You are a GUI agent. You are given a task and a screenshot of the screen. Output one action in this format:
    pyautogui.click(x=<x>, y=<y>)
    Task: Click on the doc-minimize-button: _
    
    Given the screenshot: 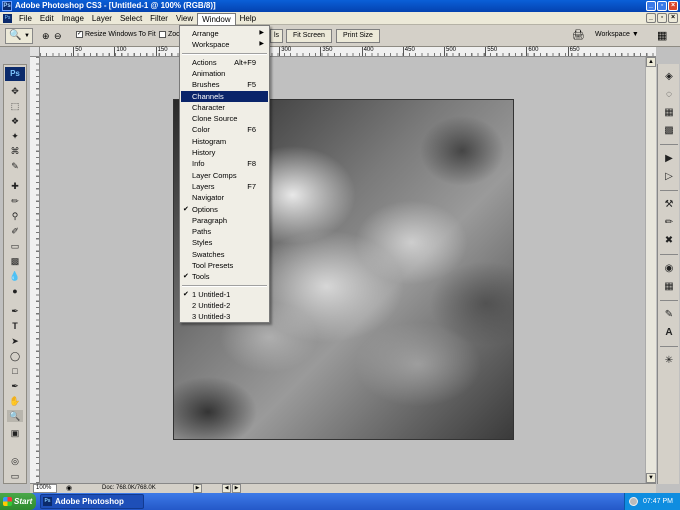 What is the action you would take?
    pyautogui.click(x=651, y=18)
    